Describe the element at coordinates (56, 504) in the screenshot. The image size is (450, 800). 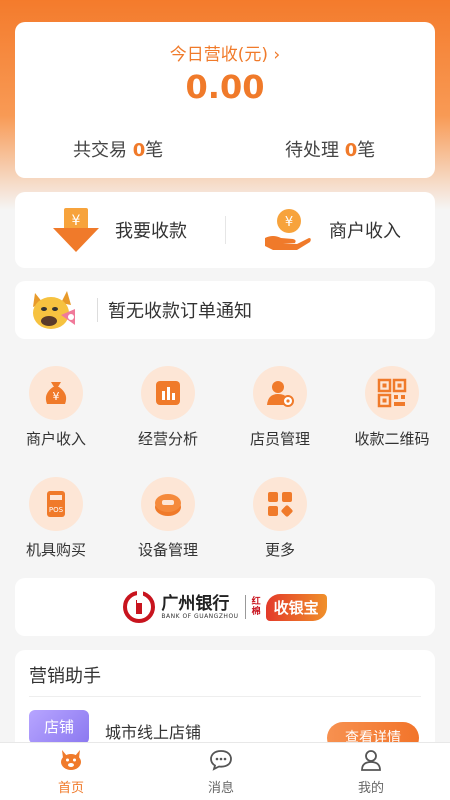
I see `pos-terminal-icon: POS` at that location.